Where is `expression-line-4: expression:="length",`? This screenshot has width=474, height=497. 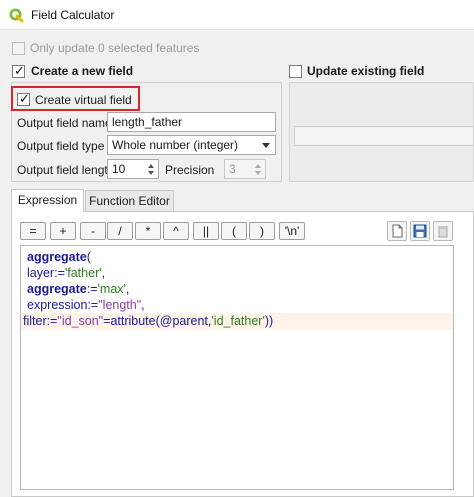
expression-line-4: expression:="length", is located at coordinates (86, 305).